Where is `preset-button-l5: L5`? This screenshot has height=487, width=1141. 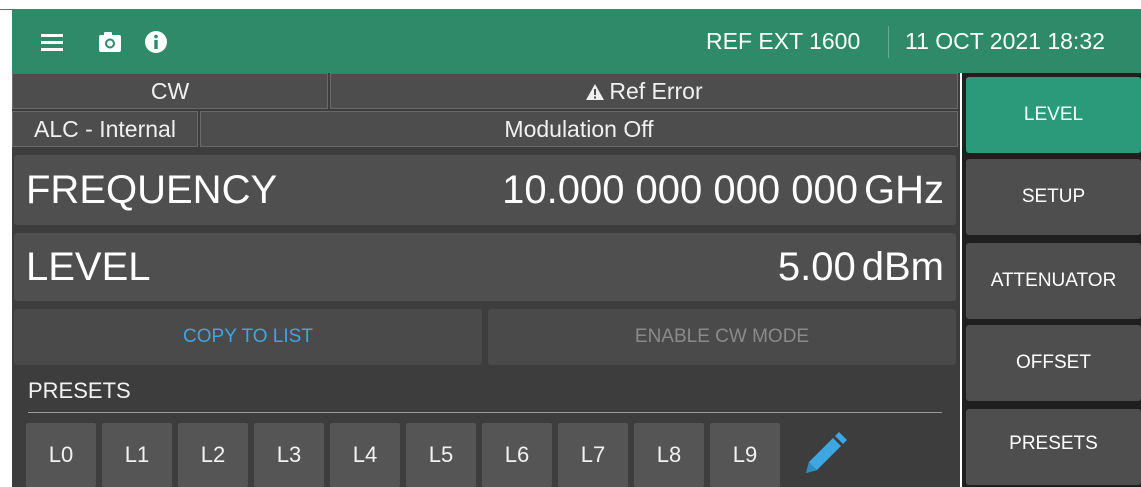
preset-button-l5: L5 is located at coordinates (441, 455).